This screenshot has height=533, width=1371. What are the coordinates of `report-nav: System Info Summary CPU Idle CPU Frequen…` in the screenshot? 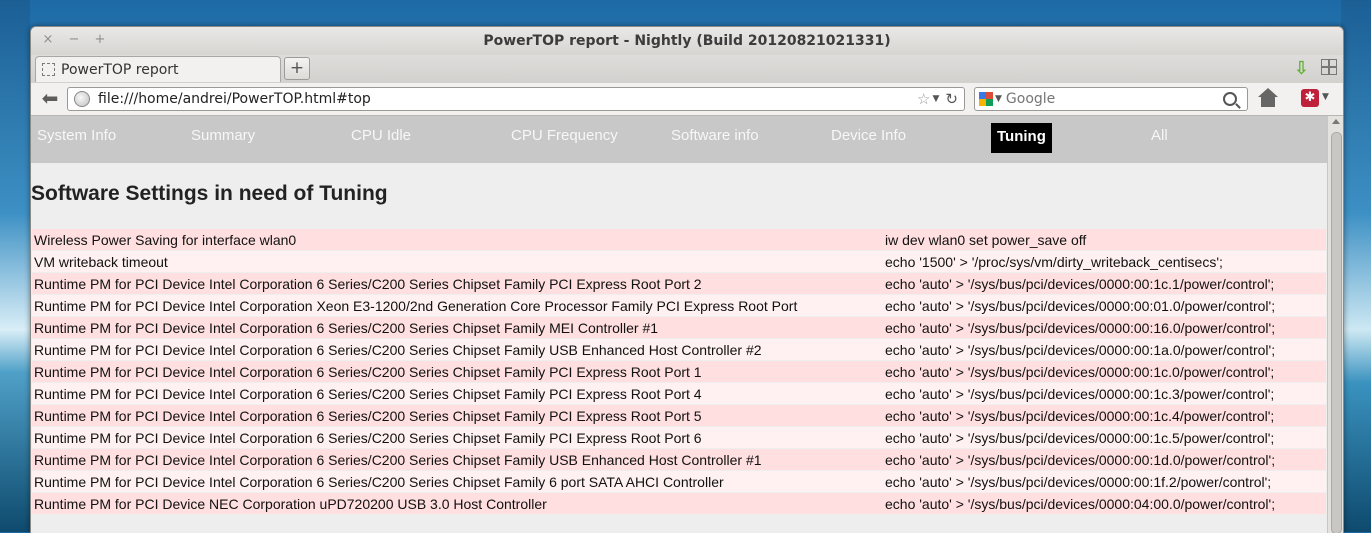 It's located at (679, 139).